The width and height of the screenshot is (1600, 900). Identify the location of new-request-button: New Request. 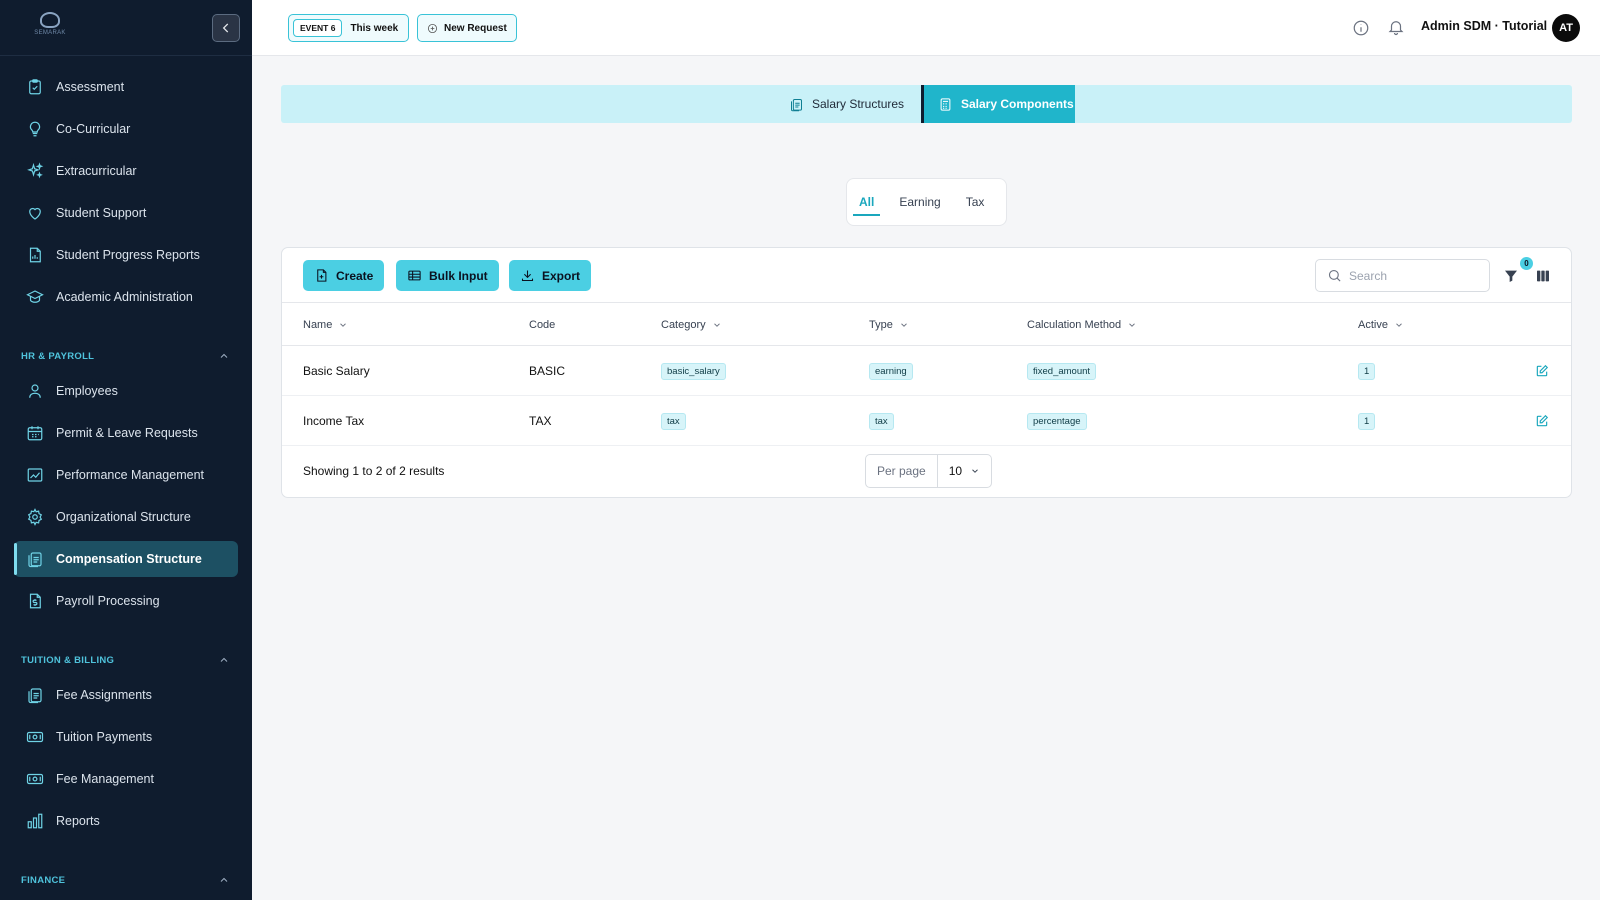
(467, 28).